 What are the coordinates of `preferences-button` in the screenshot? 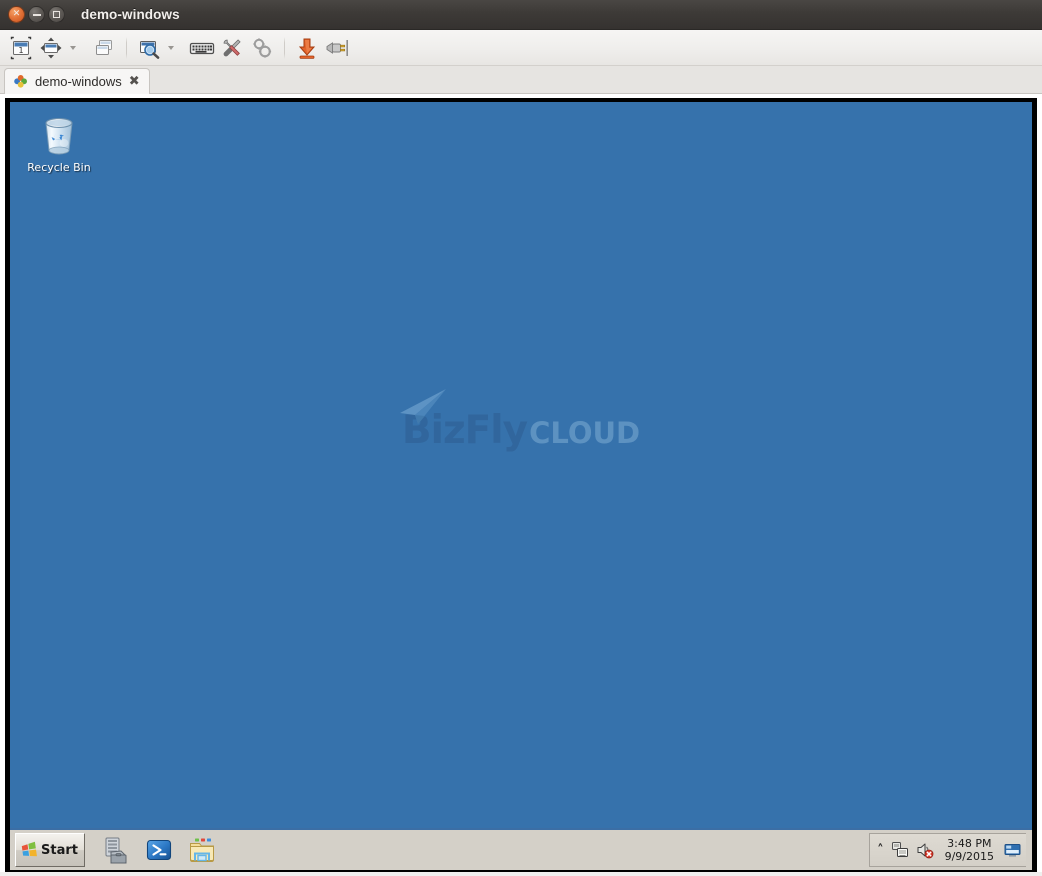 It's located at (232, 48).